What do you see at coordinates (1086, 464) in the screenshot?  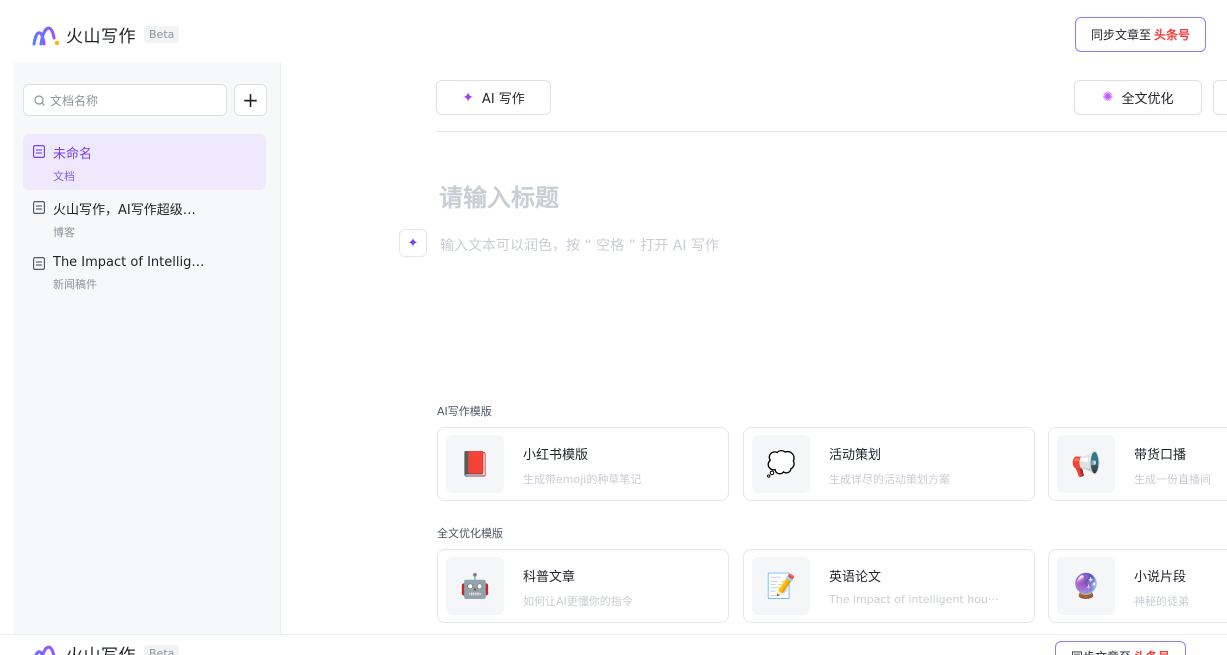 I see `megaphone-icon: 📢` at bounding box center [1086, 464].